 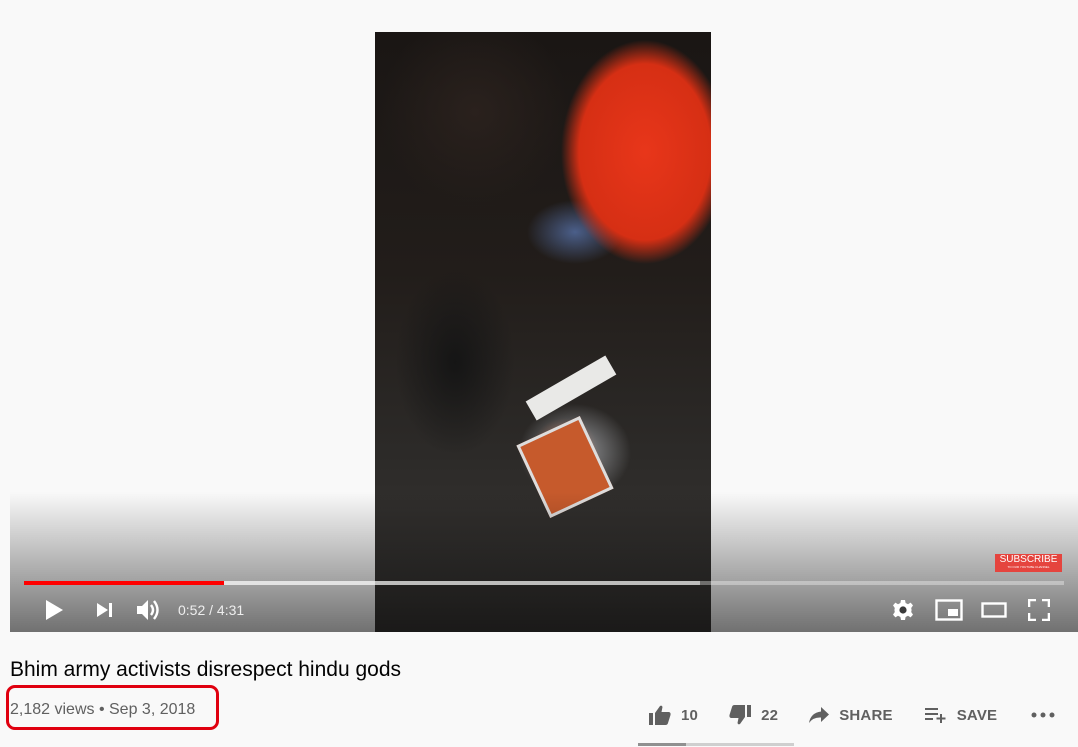 I want to click on save-button: SAVE, so click(x=961, y=715).